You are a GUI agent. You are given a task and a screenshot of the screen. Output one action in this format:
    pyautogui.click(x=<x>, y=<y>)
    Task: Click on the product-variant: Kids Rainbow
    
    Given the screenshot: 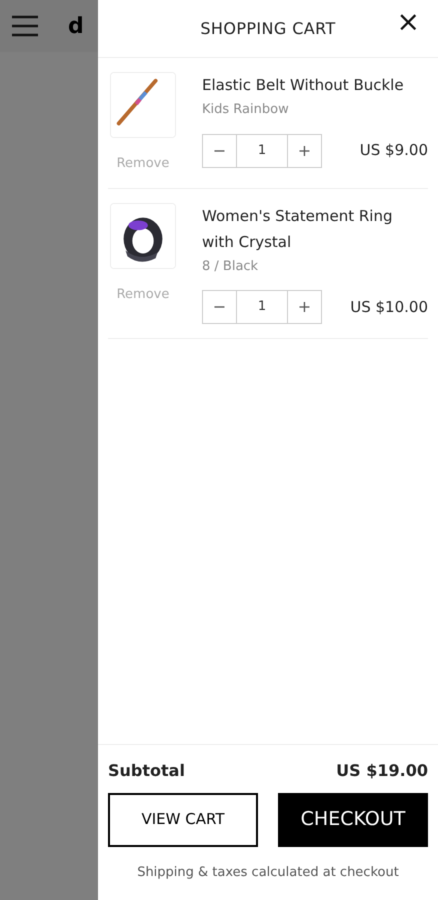 What is the action you would take?
    pyautogui.click(x=246, y=110)
    